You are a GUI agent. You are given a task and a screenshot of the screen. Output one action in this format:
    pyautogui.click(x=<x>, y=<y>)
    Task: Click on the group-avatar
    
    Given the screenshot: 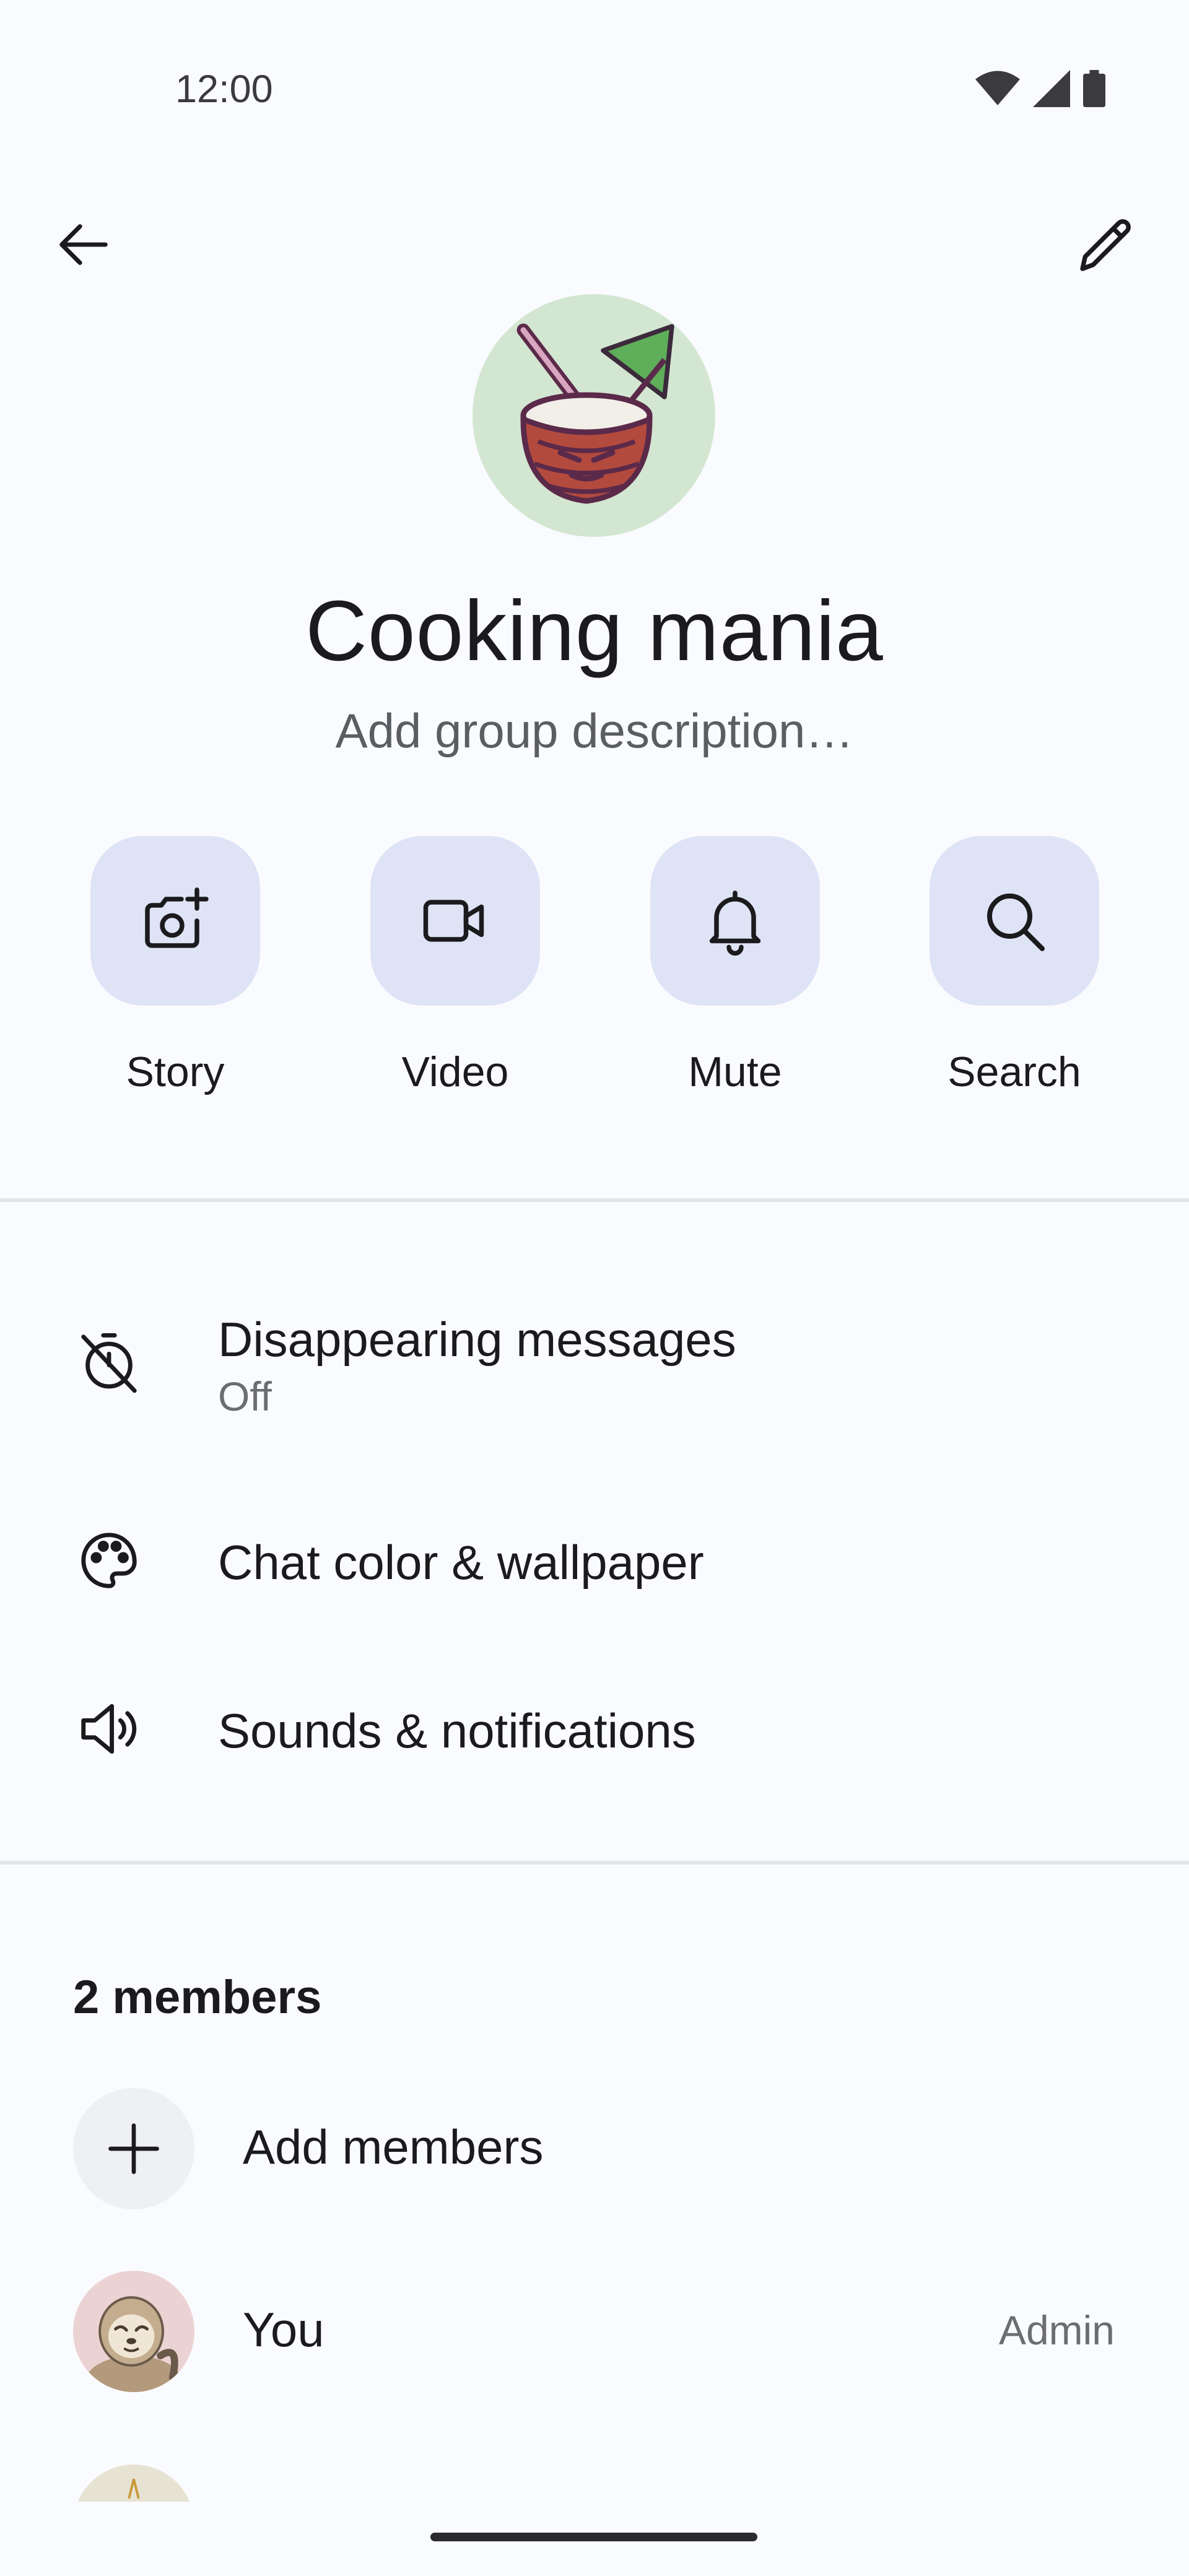 What is the action you would take?
    pyautogui.click(x=594, y=415)
    